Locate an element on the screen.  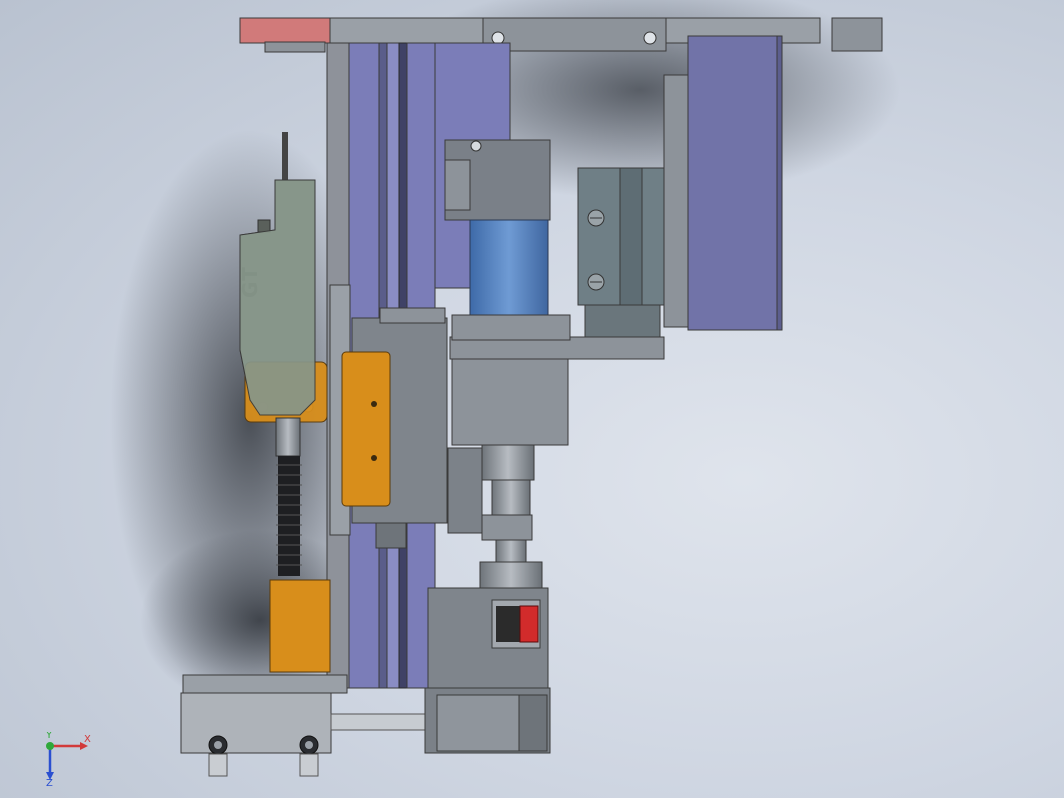
gearbox is located at coordinates (508, 474).